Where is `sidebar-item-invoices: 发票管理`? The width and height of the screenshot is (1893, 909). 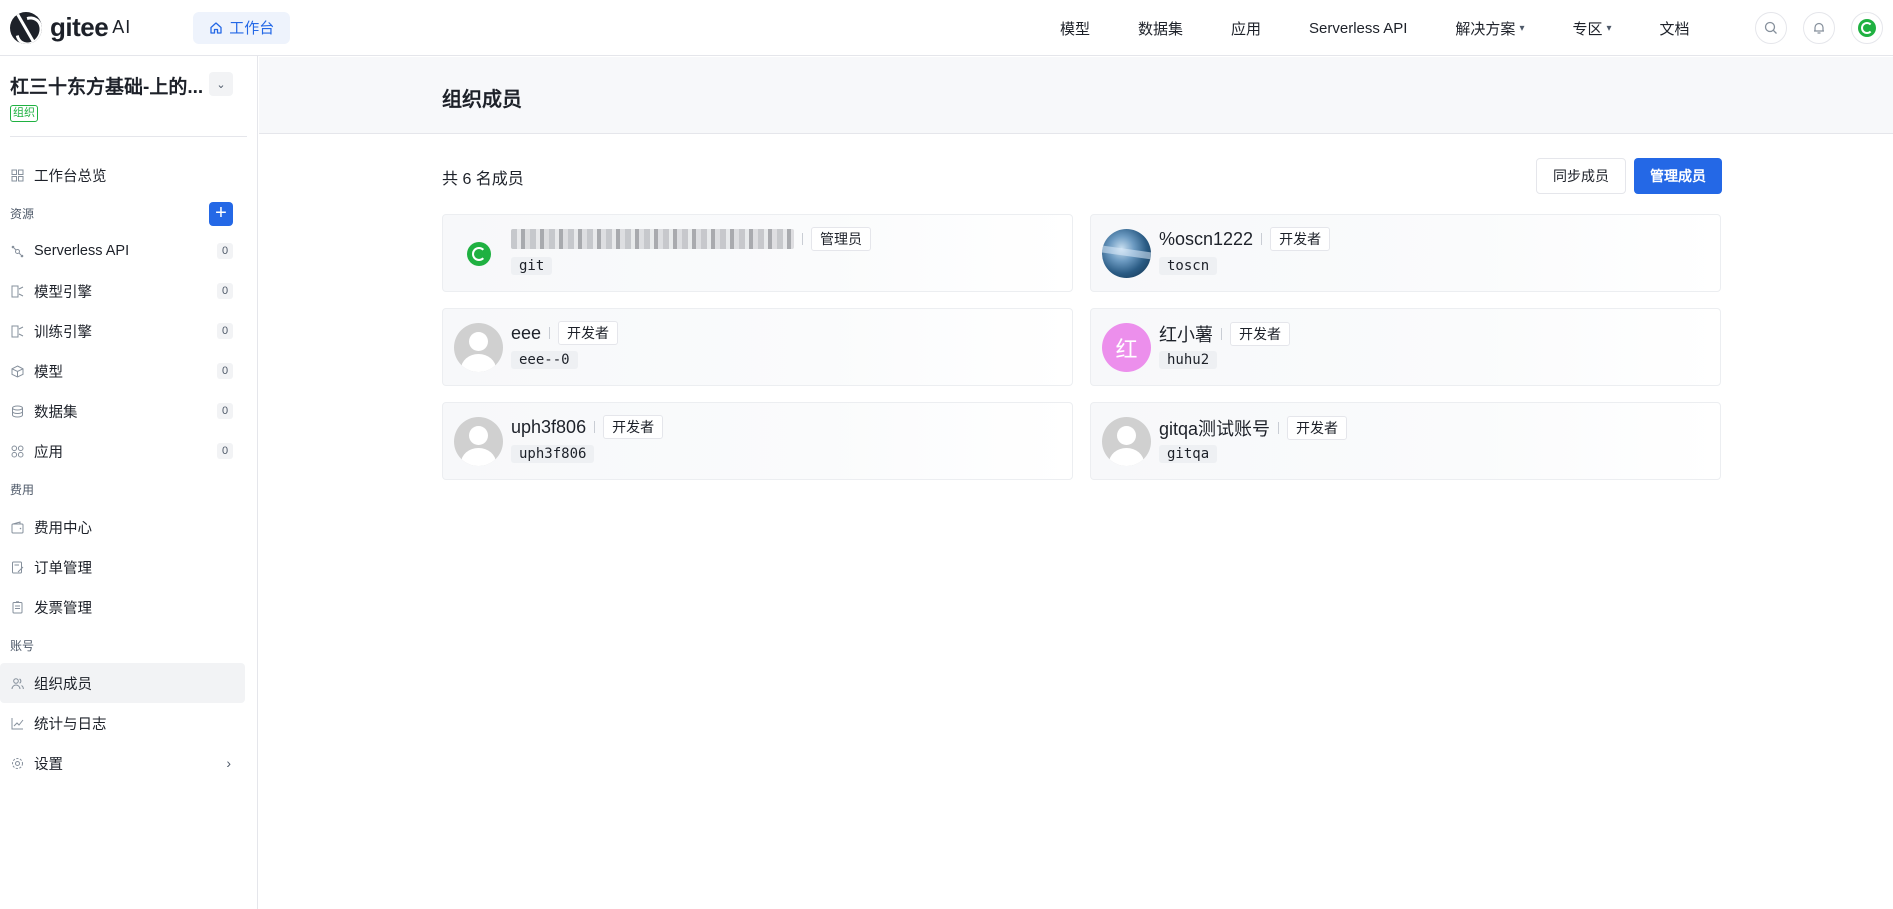 sidebar-item-invoices: 发票管理 is located at coordinates (128, 607).